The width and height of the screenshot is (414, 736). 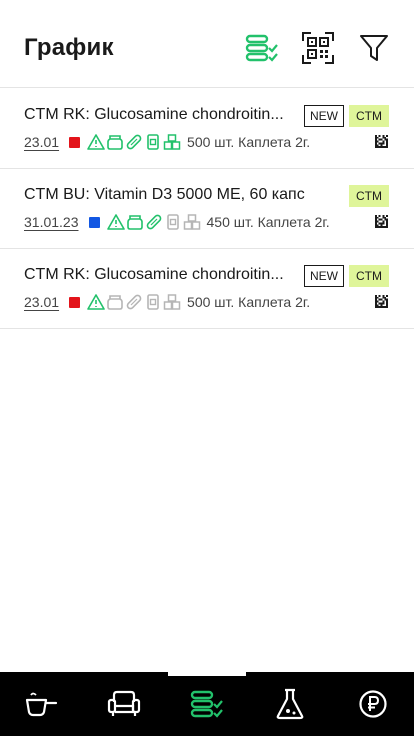 I want to click on flask-icon, so click(x=290, y=704).